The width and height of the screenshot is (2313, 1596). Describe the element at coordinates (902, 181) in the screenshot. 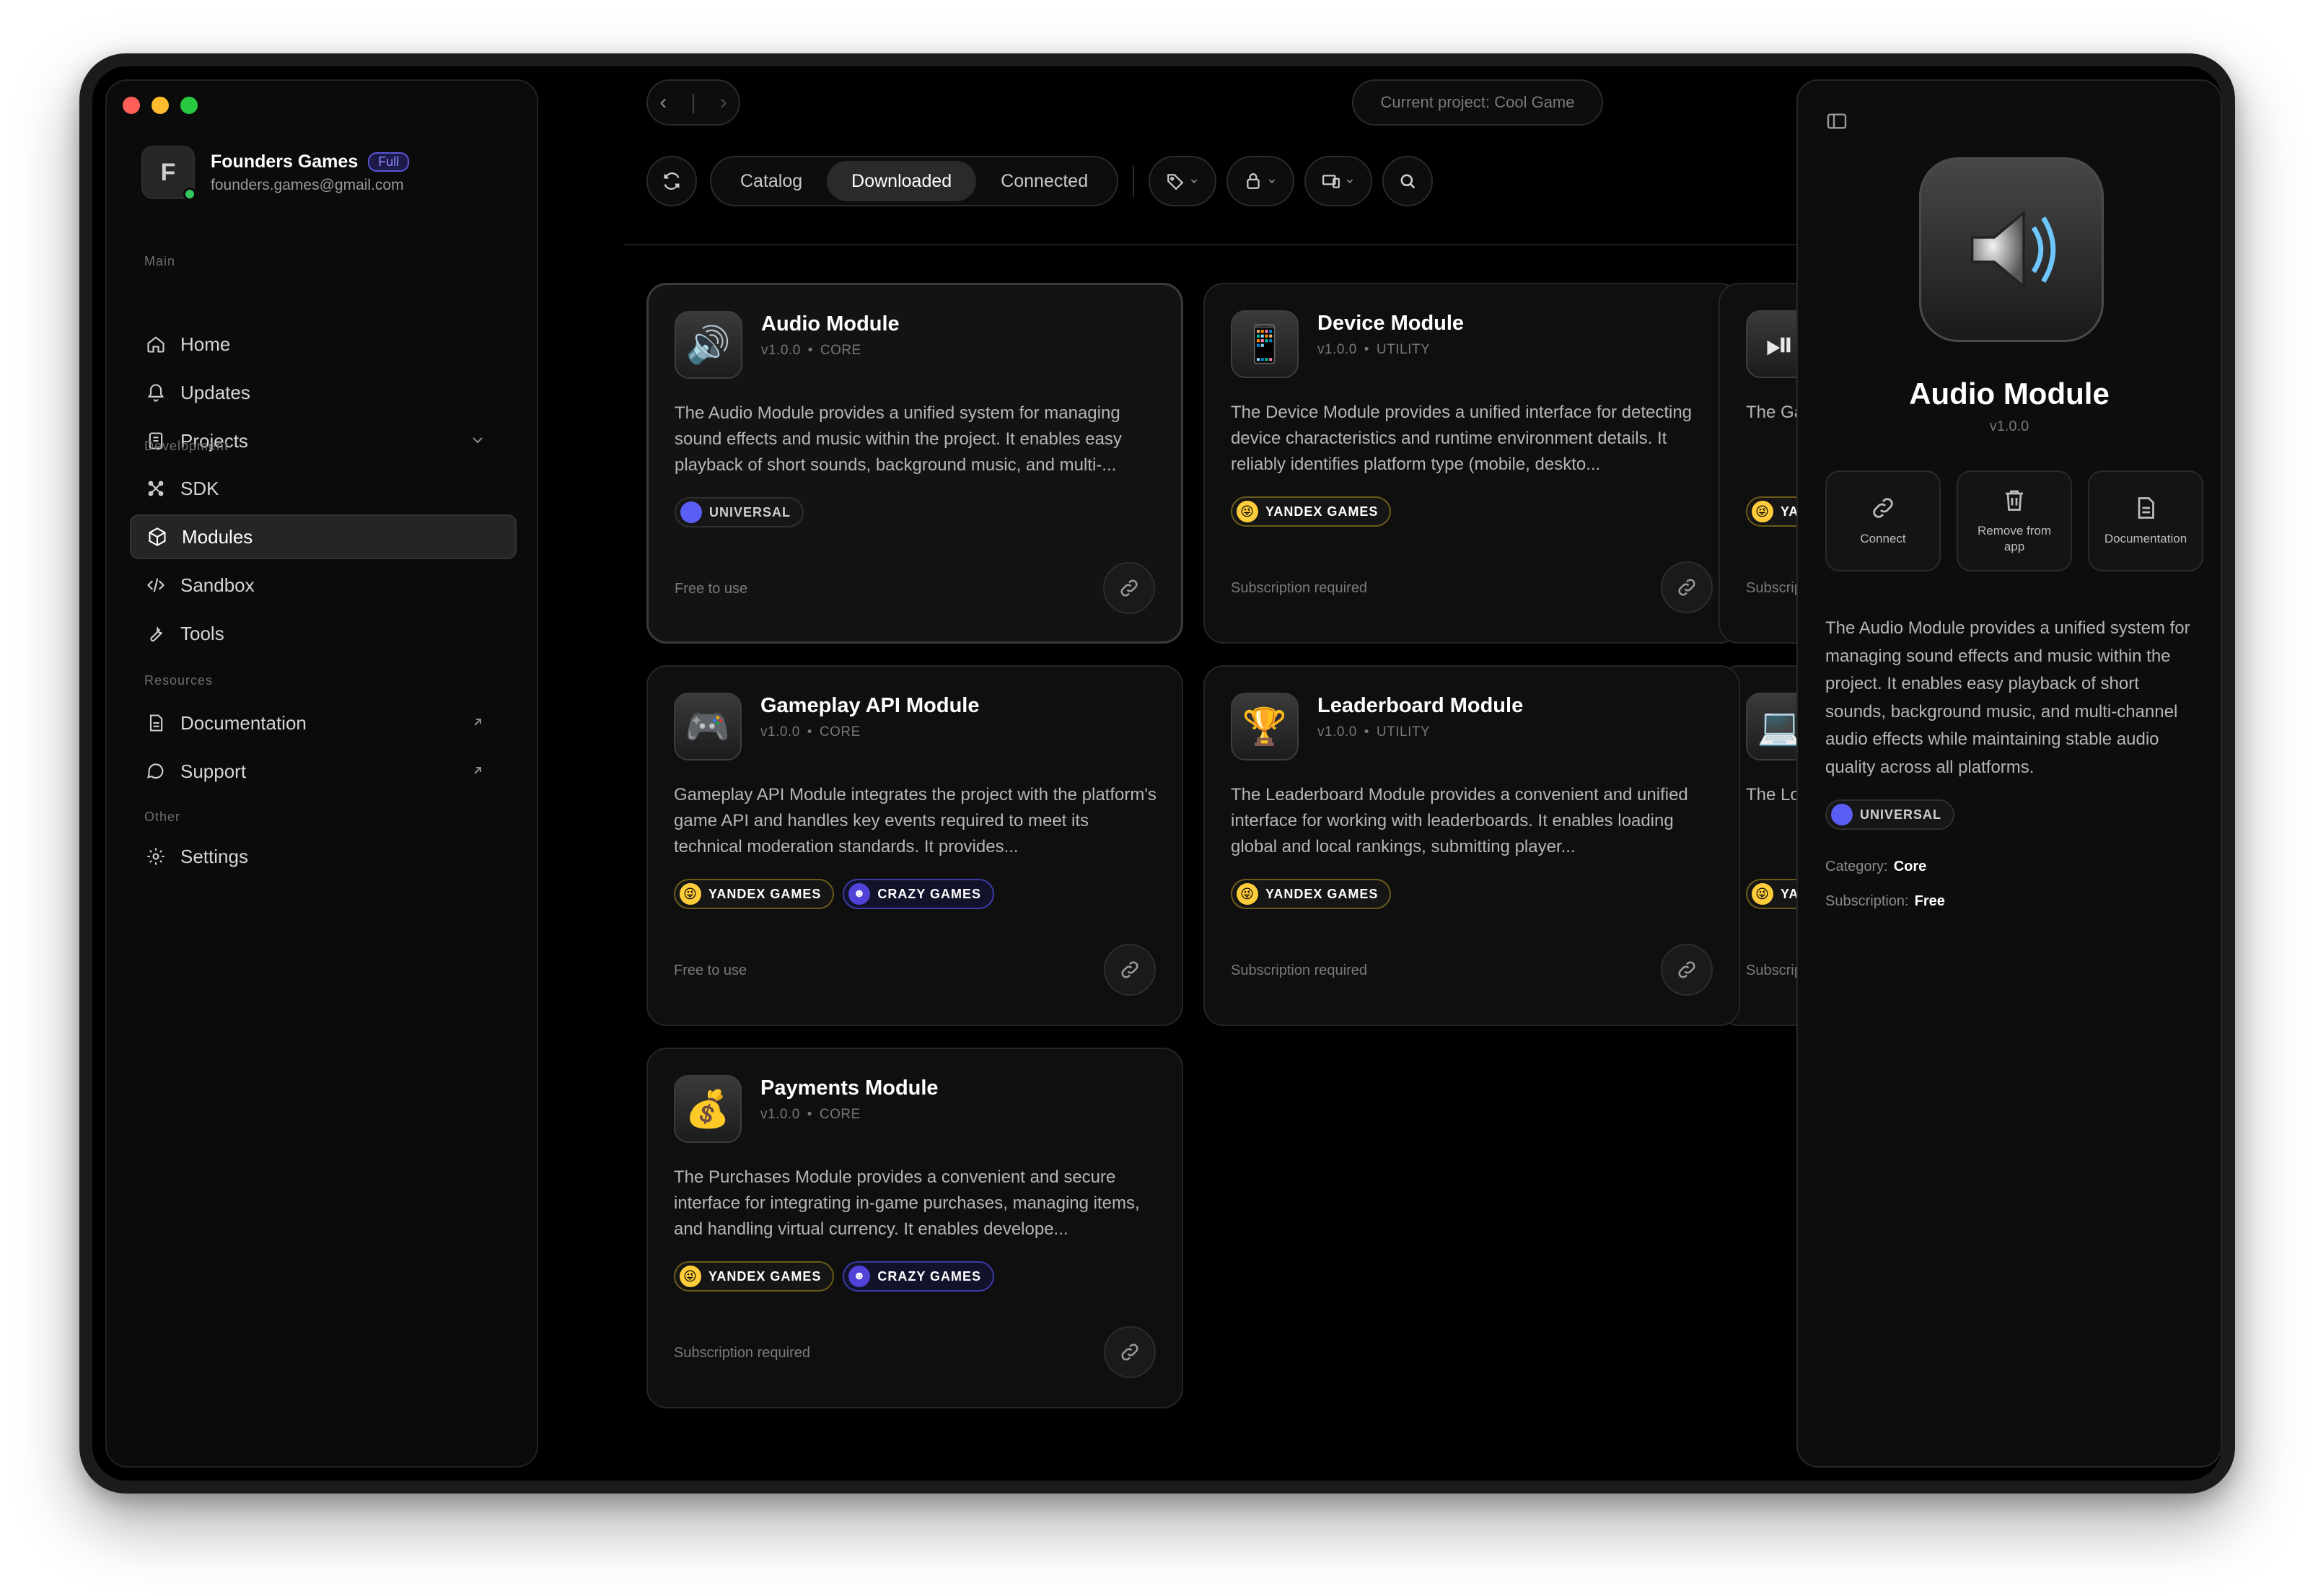

I see `tab-downloaded: Downloaded` at that location.